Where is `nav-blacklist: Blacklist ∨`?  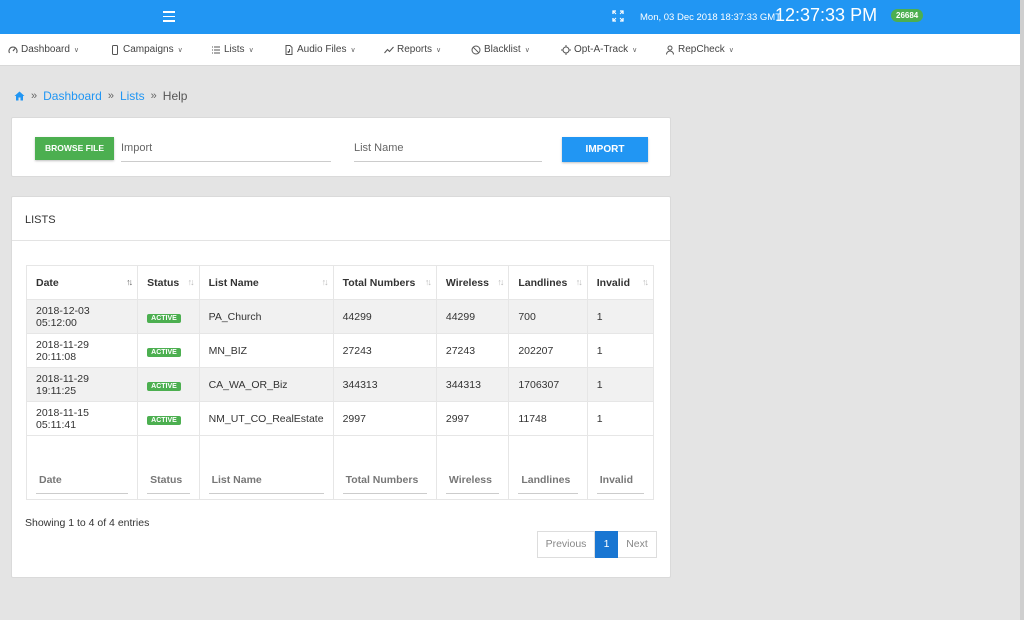 nav-blacklist: Blacklist ∨ is located at coordinates (500, 49).